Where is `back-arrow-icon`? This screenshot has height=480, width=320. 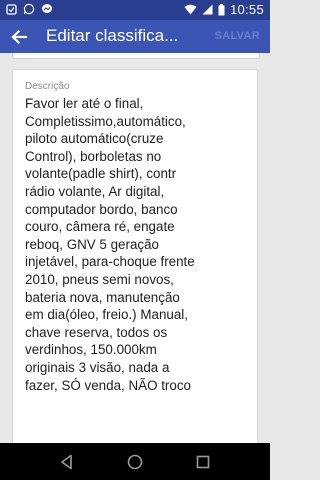 back-arrow-icon is located at coordinates (19, 37).